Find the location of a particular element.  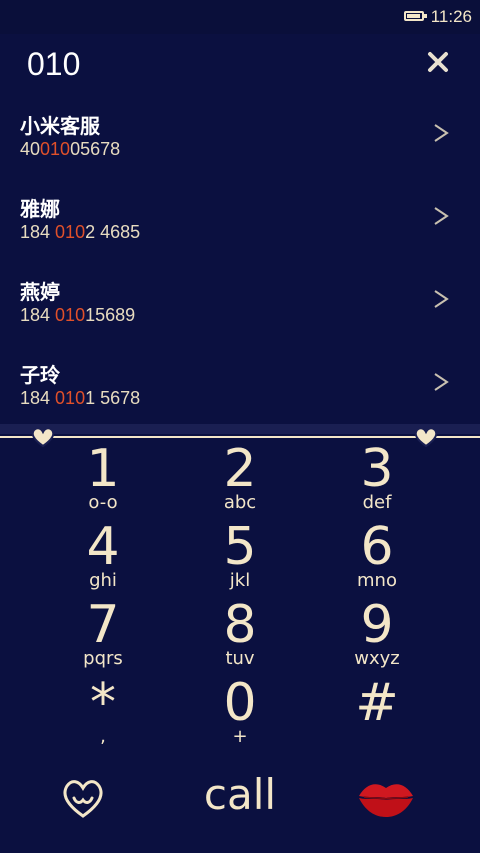

key-digit: 8 is located at coordinates (240, 625).